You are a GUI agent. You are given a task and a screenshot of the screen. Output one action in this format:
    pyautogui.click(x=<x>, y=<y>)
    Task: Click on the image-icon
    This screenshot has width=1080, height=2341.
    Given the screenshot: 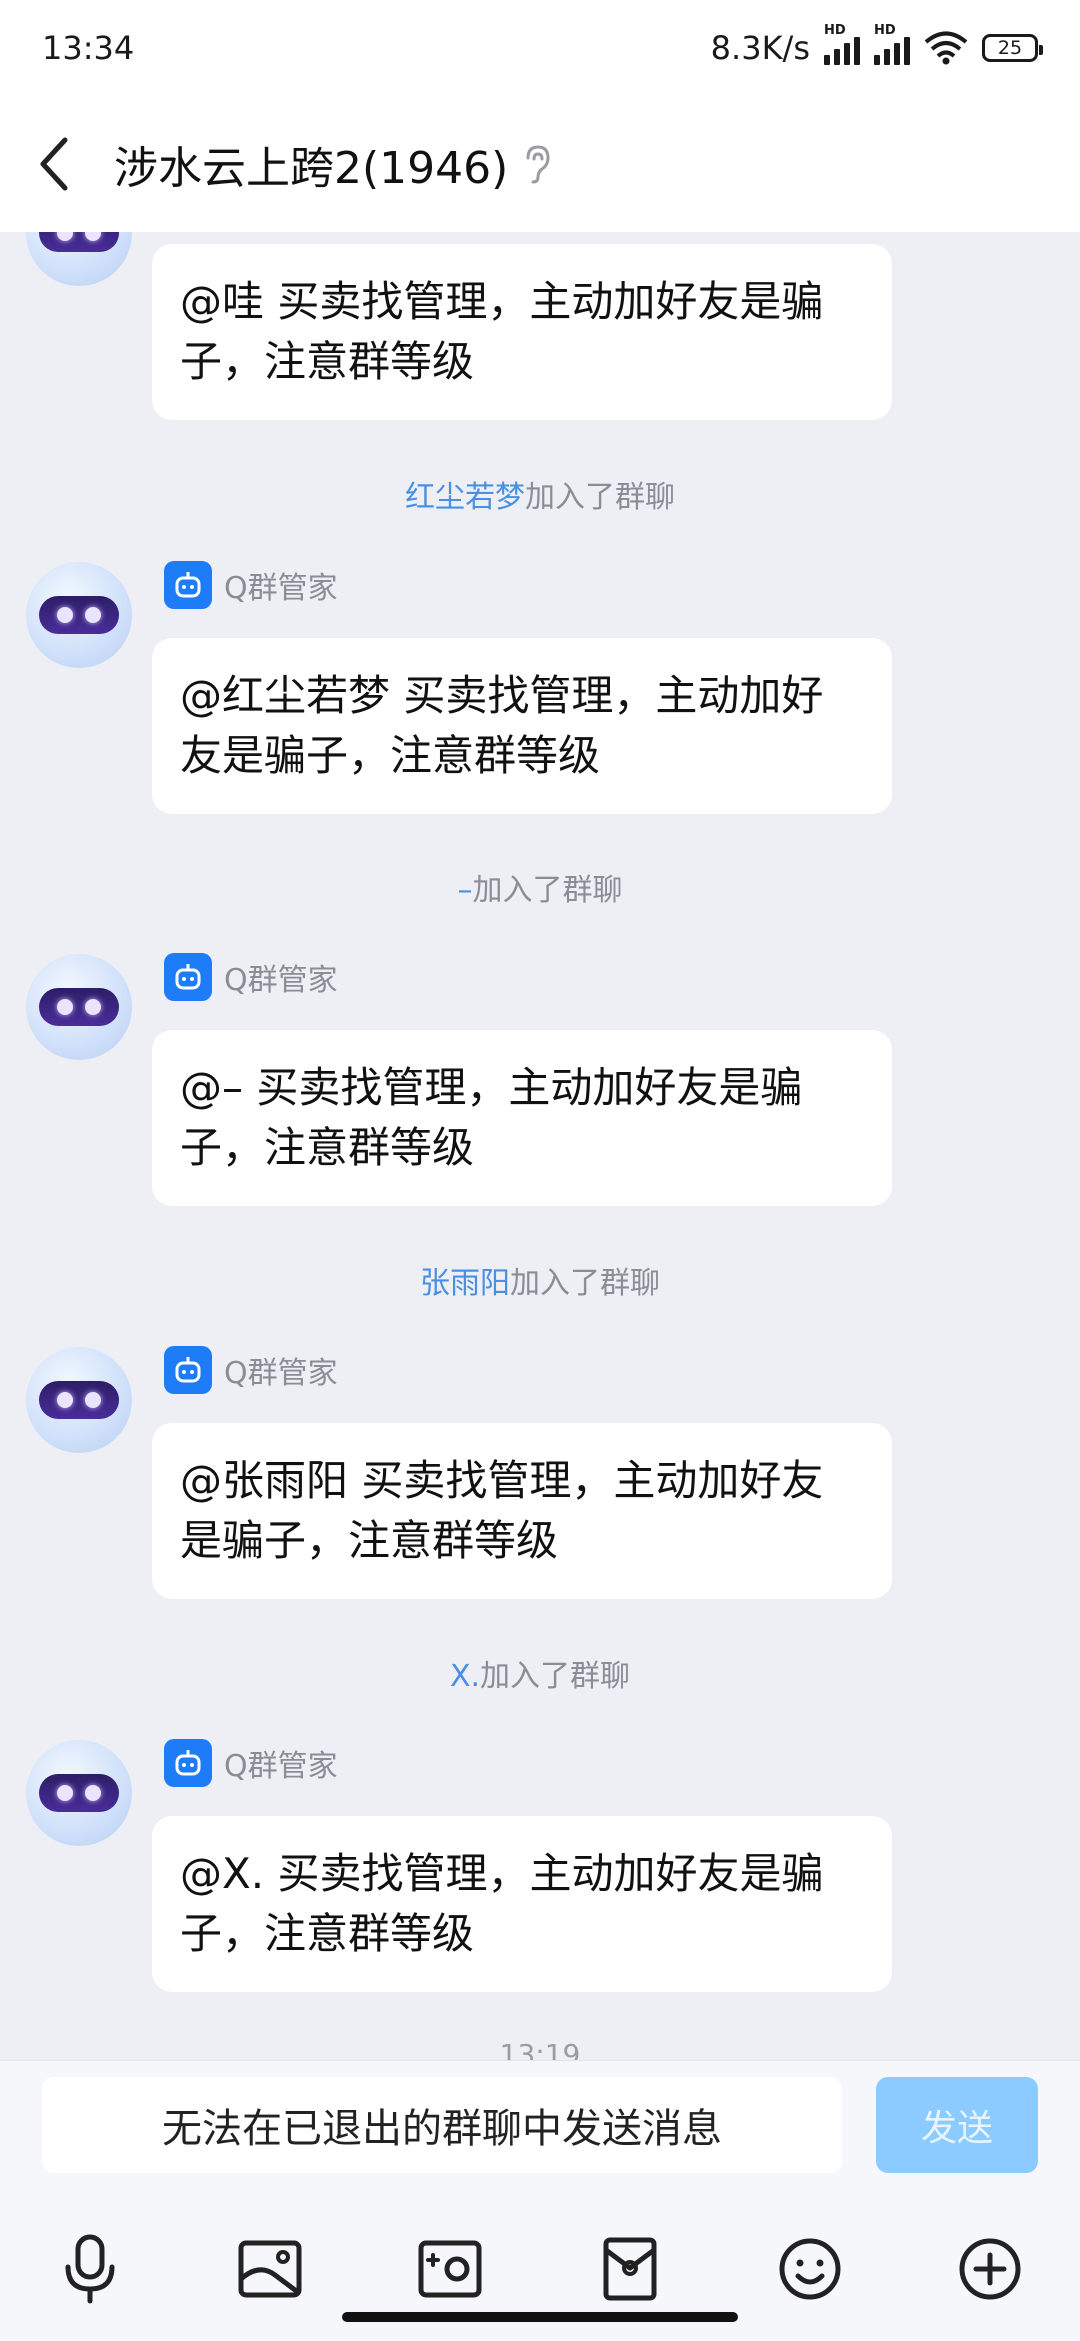 What is the action you would take?
    pyautogui.click(x=270, y=2269)
    